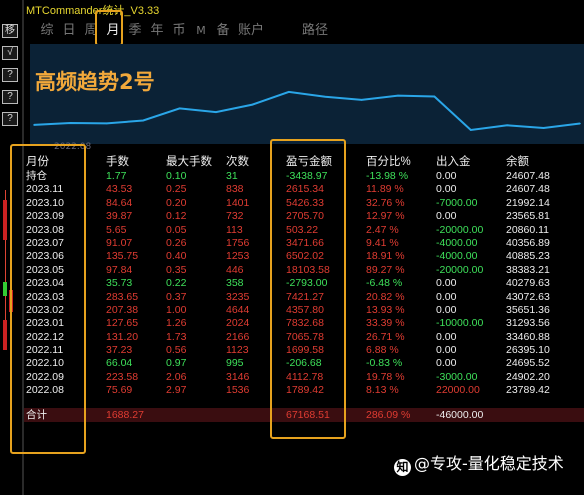 The width and height of the screenshot is (584, 495). Describe the element at coordinates (528, 336) in the screenshot. I see `cell-balance: 33460.88` at that location.